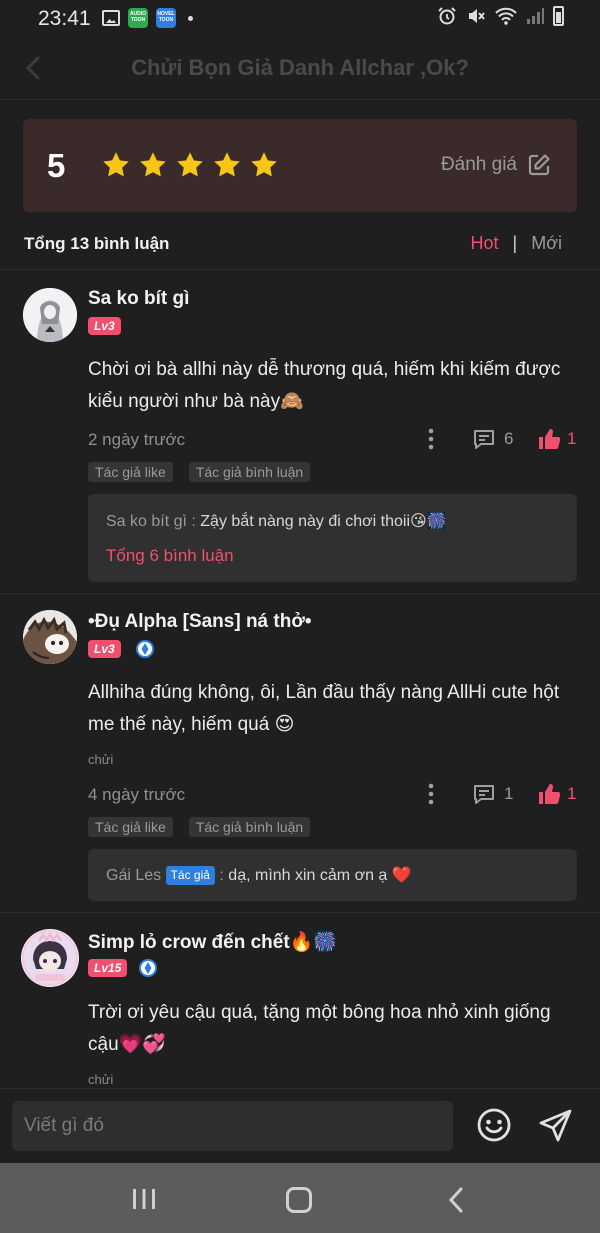 The height and width of the screenshot is (1233, 600). Describe the element at coordinates (478, 164) in the screenshot. I see `rate-button-label: Đánh giá` at that location.